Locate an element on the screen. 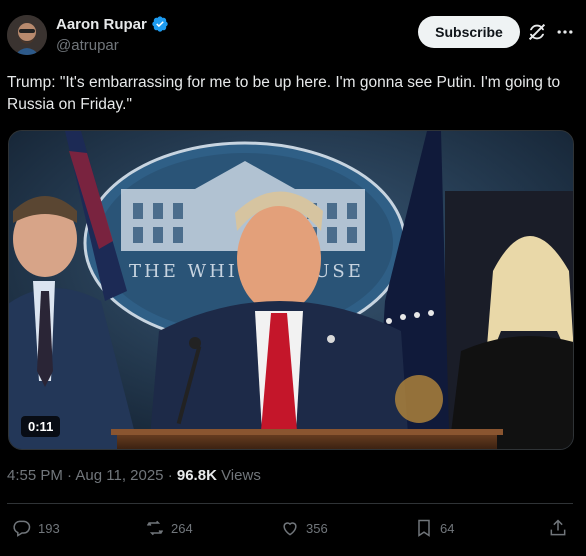 The image size is (586, 556). more-icon is located at coordinates (565, 32).